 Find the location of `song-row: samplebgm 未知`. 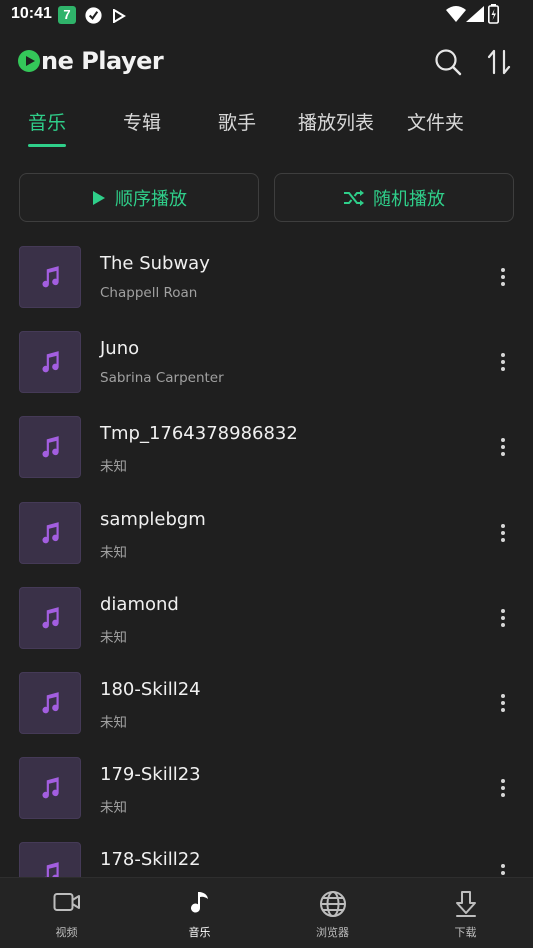

song-row: samplebgm 未知 is located at coordinates (266, 544).